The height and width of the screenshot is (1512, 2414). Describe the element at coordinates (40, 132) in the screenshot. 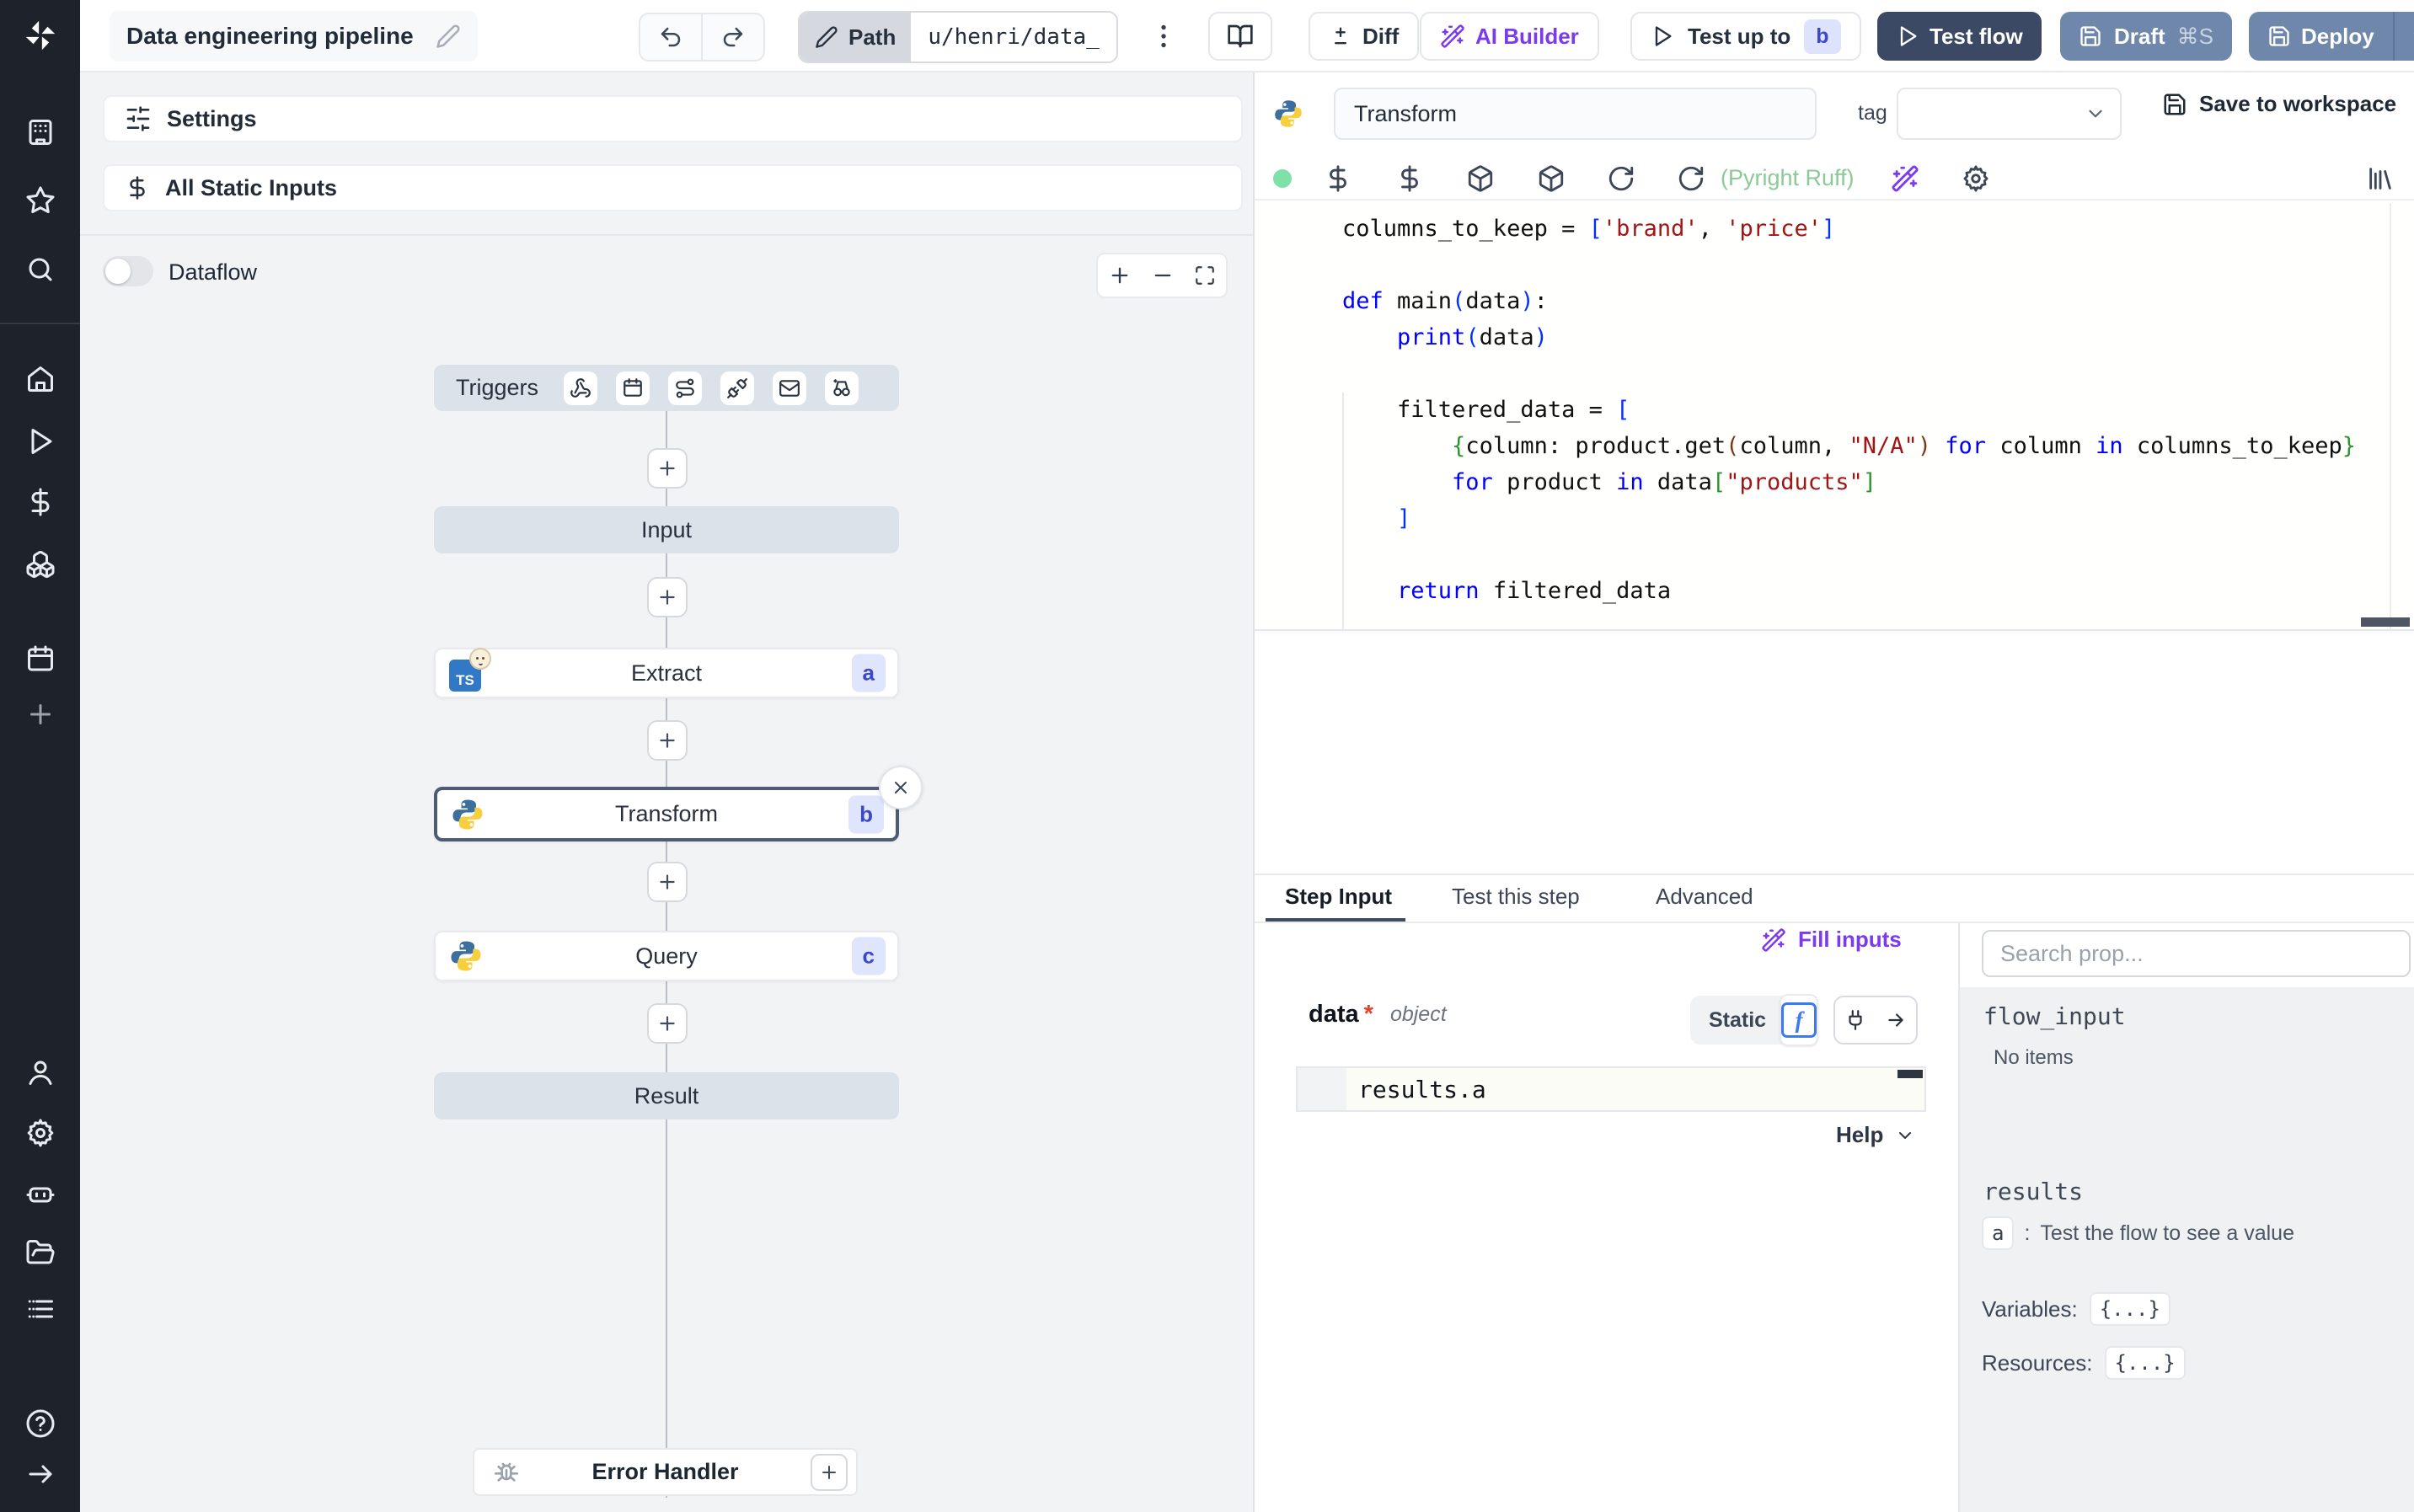

I see `workspace-icon` at that location.